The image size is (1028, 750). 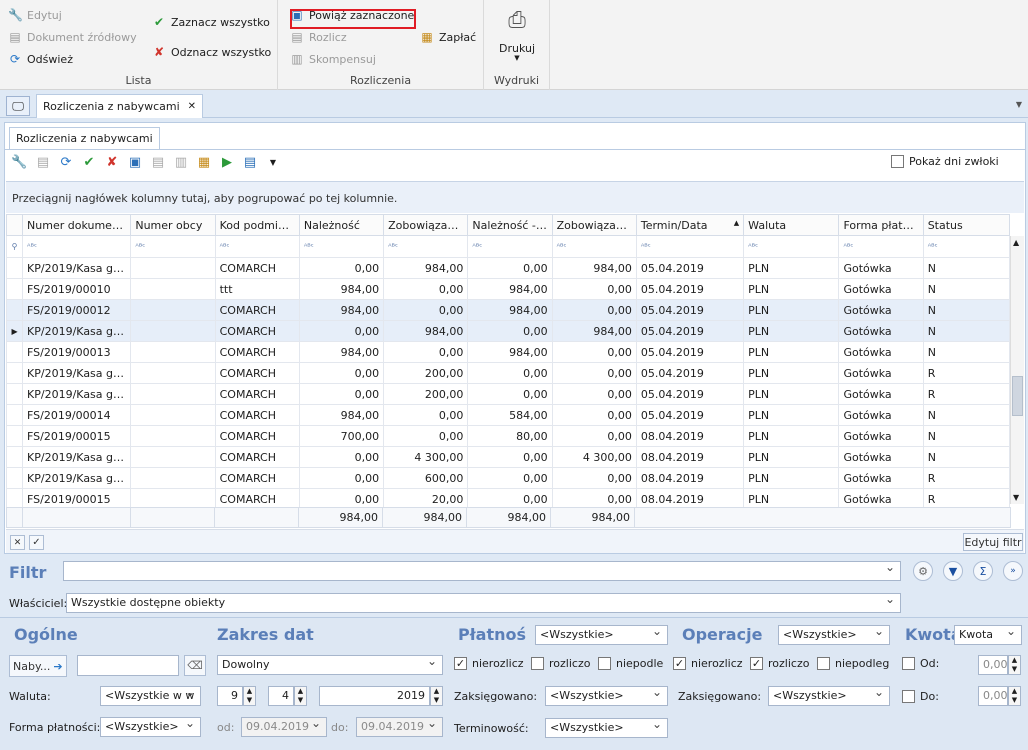 What do you see at coordinates (1014, 665) in the screenshot?
I see `amount-from-spin: ▲ ▼` at bounding box center [1014, 665].